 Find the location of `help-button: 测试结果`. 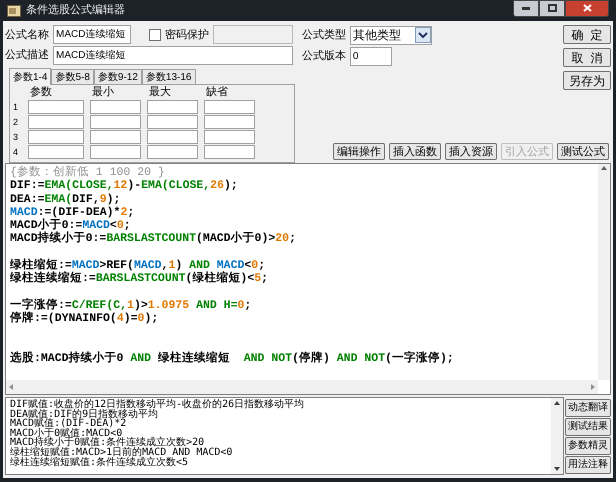

help-button: 测试结果 is located at coordinates (588, 427).